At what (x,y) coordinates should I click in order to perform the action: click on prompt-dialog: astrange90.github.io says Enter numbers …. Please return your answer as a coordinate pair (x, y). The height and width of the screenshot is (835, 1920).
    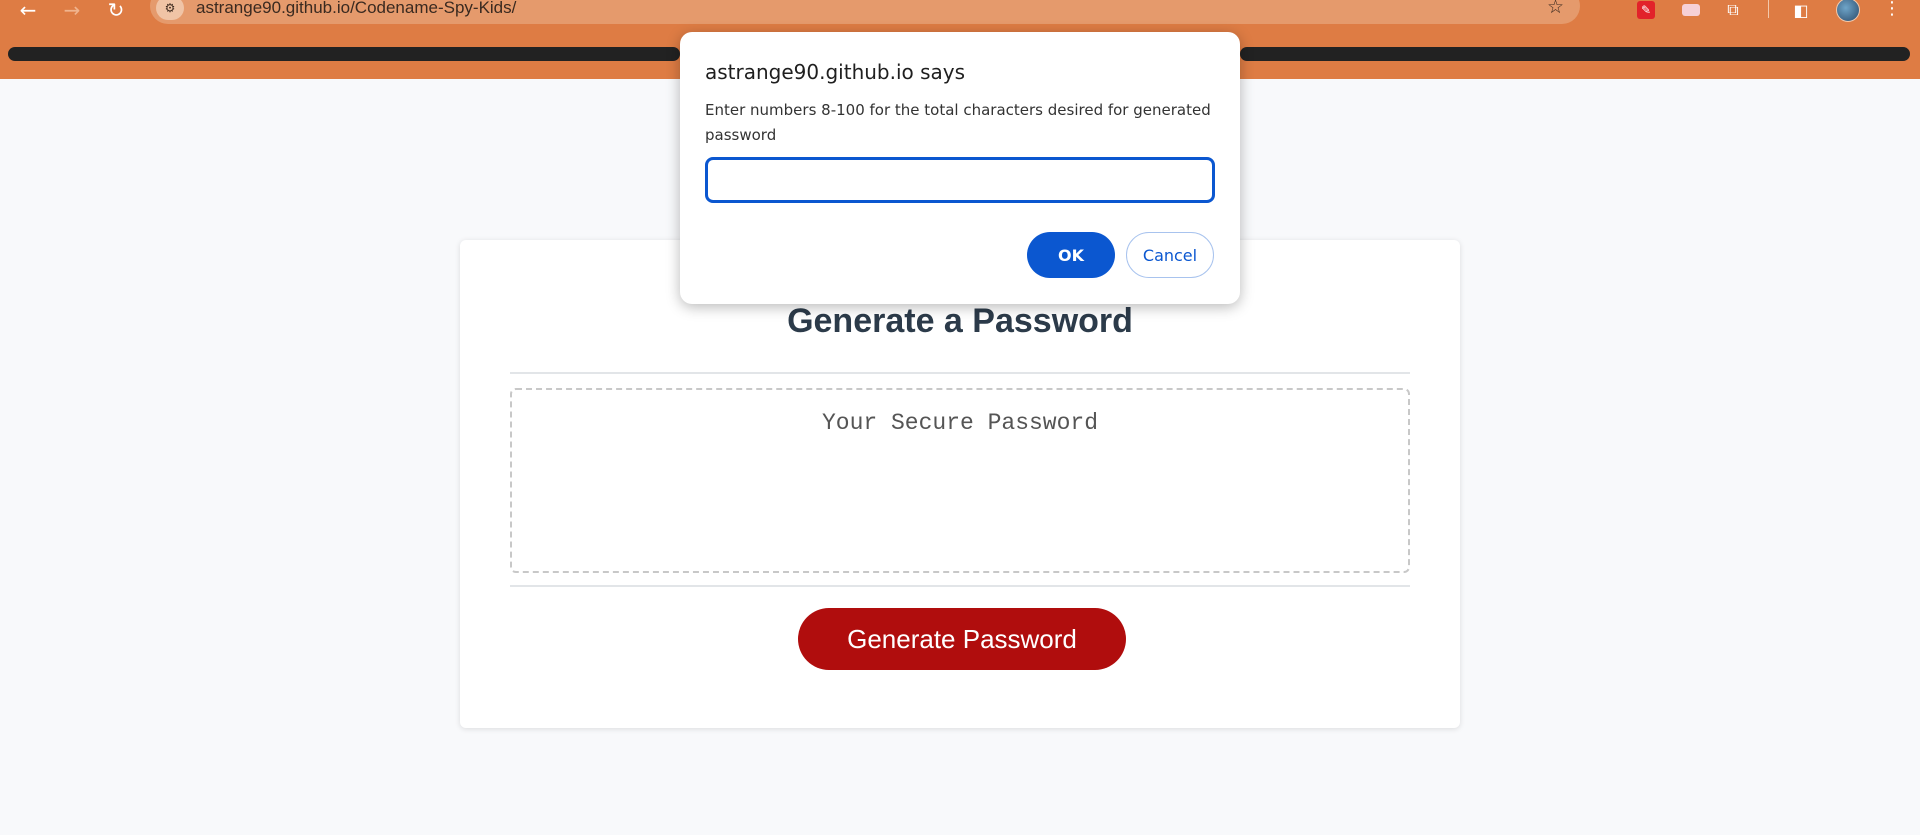
    Looking at the image, I should click on (960, 168).